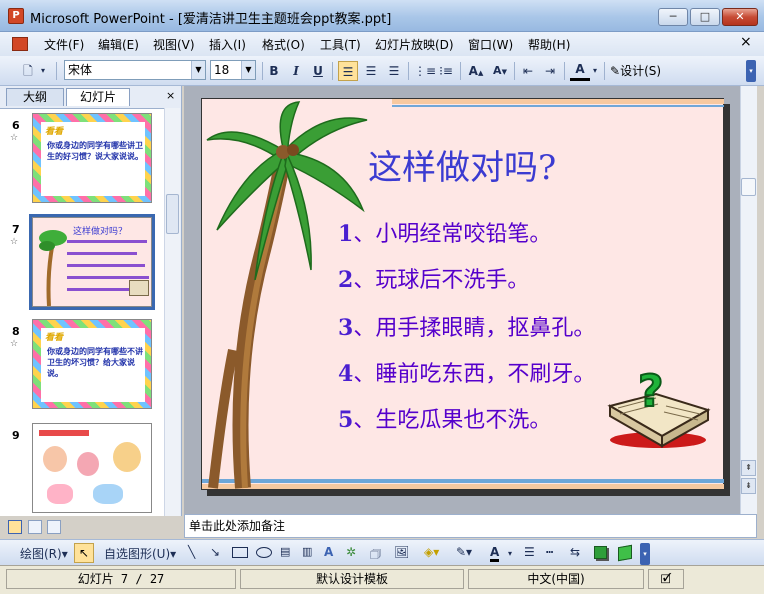  Describe the element at coordinates (15, 527) in the screenshot. I see `normal-view-button` at that location.